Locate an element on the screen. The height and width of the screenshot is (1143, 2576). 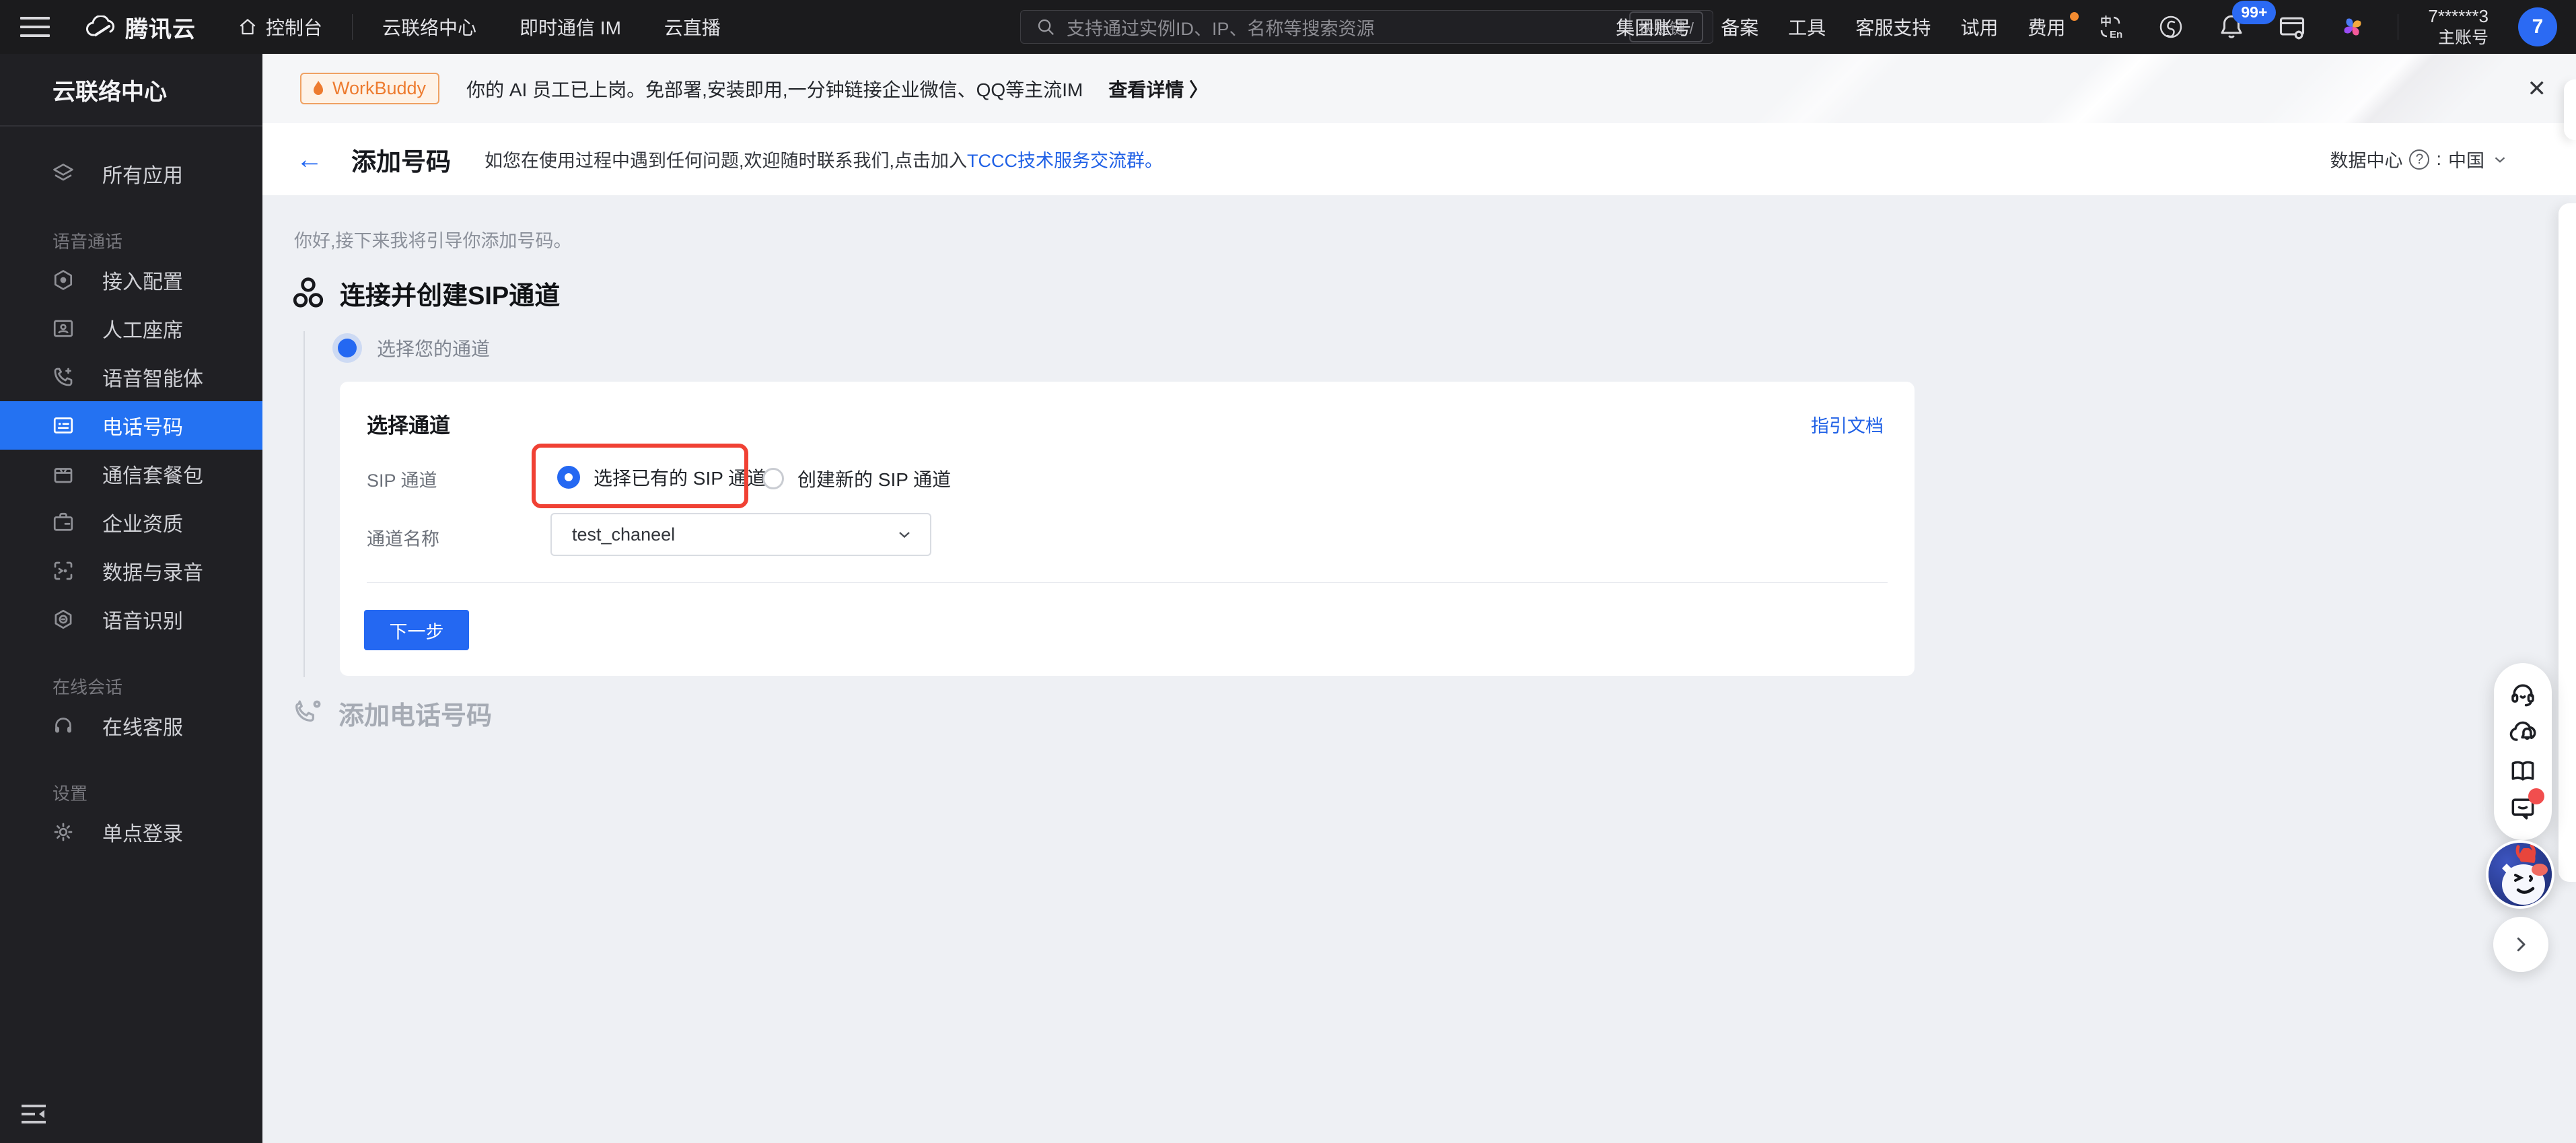
s-circle-icon is located at coordinates (2170, 26).